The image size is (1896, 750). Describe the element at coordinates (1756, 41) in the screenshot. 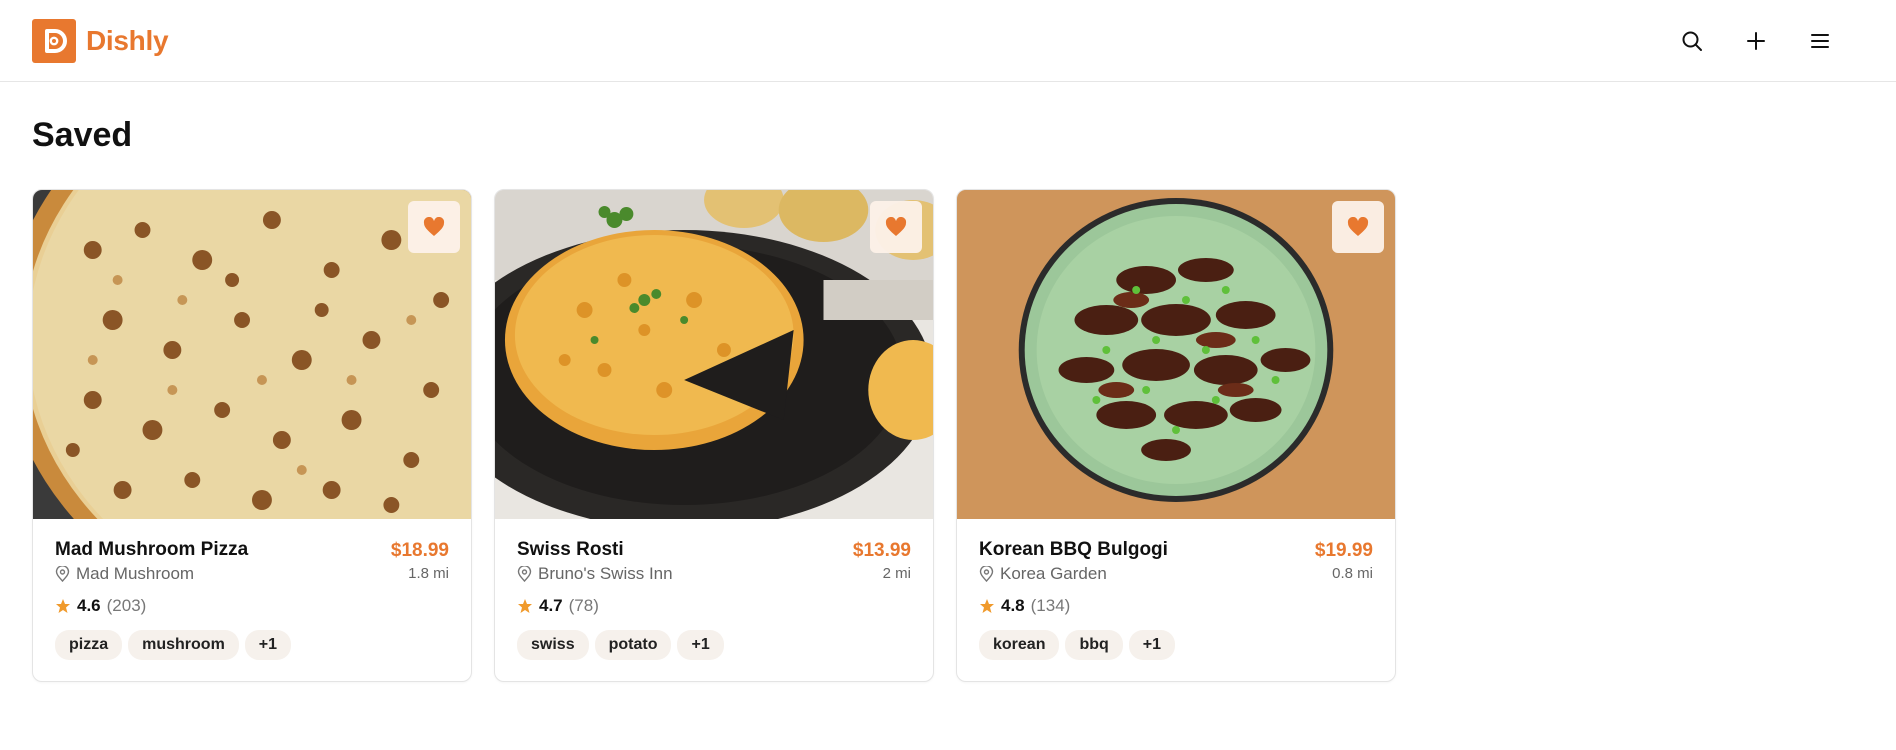

I see `plus-icon` at that location.